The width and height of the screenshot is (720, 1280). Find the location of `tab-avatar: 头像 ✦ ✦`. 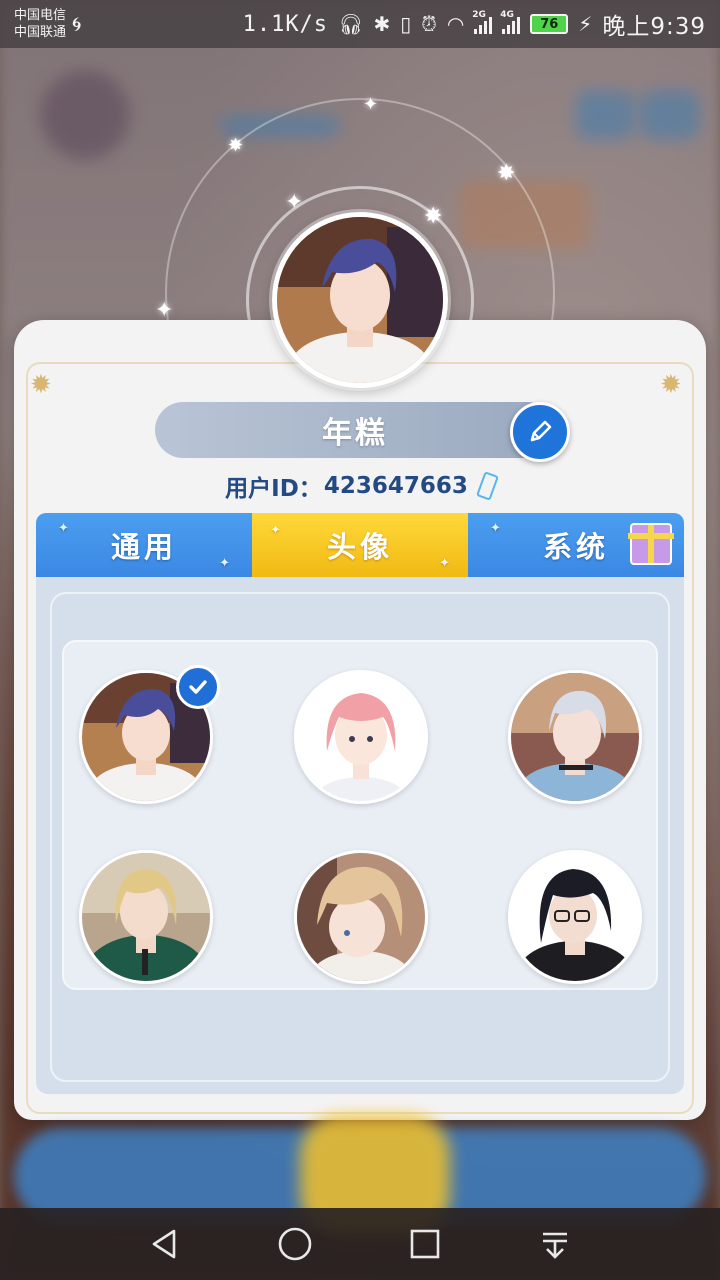

tab-avatar: 头像 ✦ ✦ is located at coordinates (360, 545).